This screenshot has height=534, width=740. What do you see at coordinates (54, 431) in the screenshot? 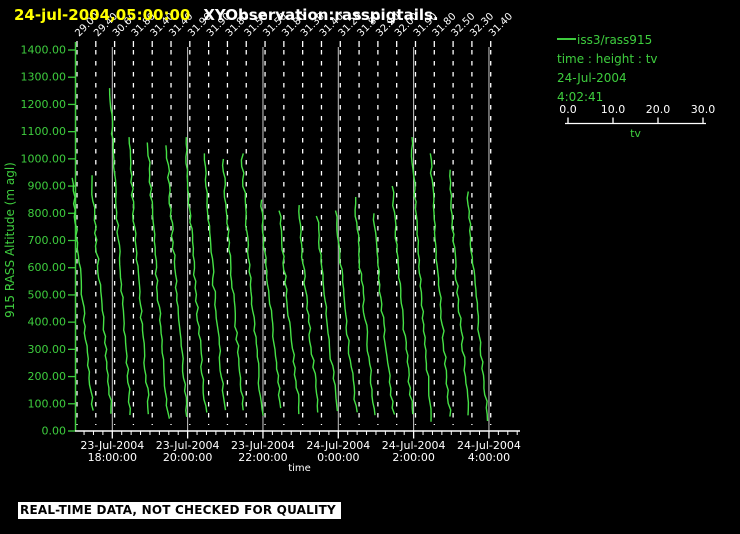
I see `y-tick-label: 0.00` at bounding box center [54, 431].